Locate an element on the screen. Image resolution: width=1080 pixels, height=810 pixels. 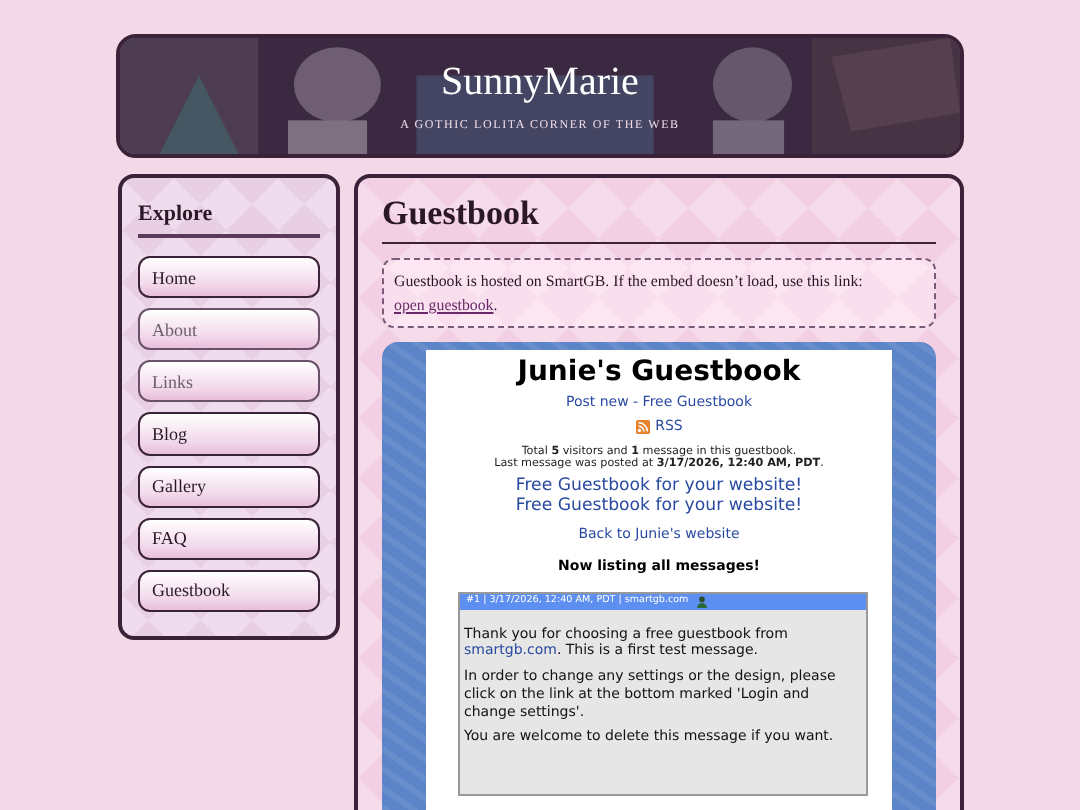
sidebar-heading: Explore is located at coordinates (229, 220).